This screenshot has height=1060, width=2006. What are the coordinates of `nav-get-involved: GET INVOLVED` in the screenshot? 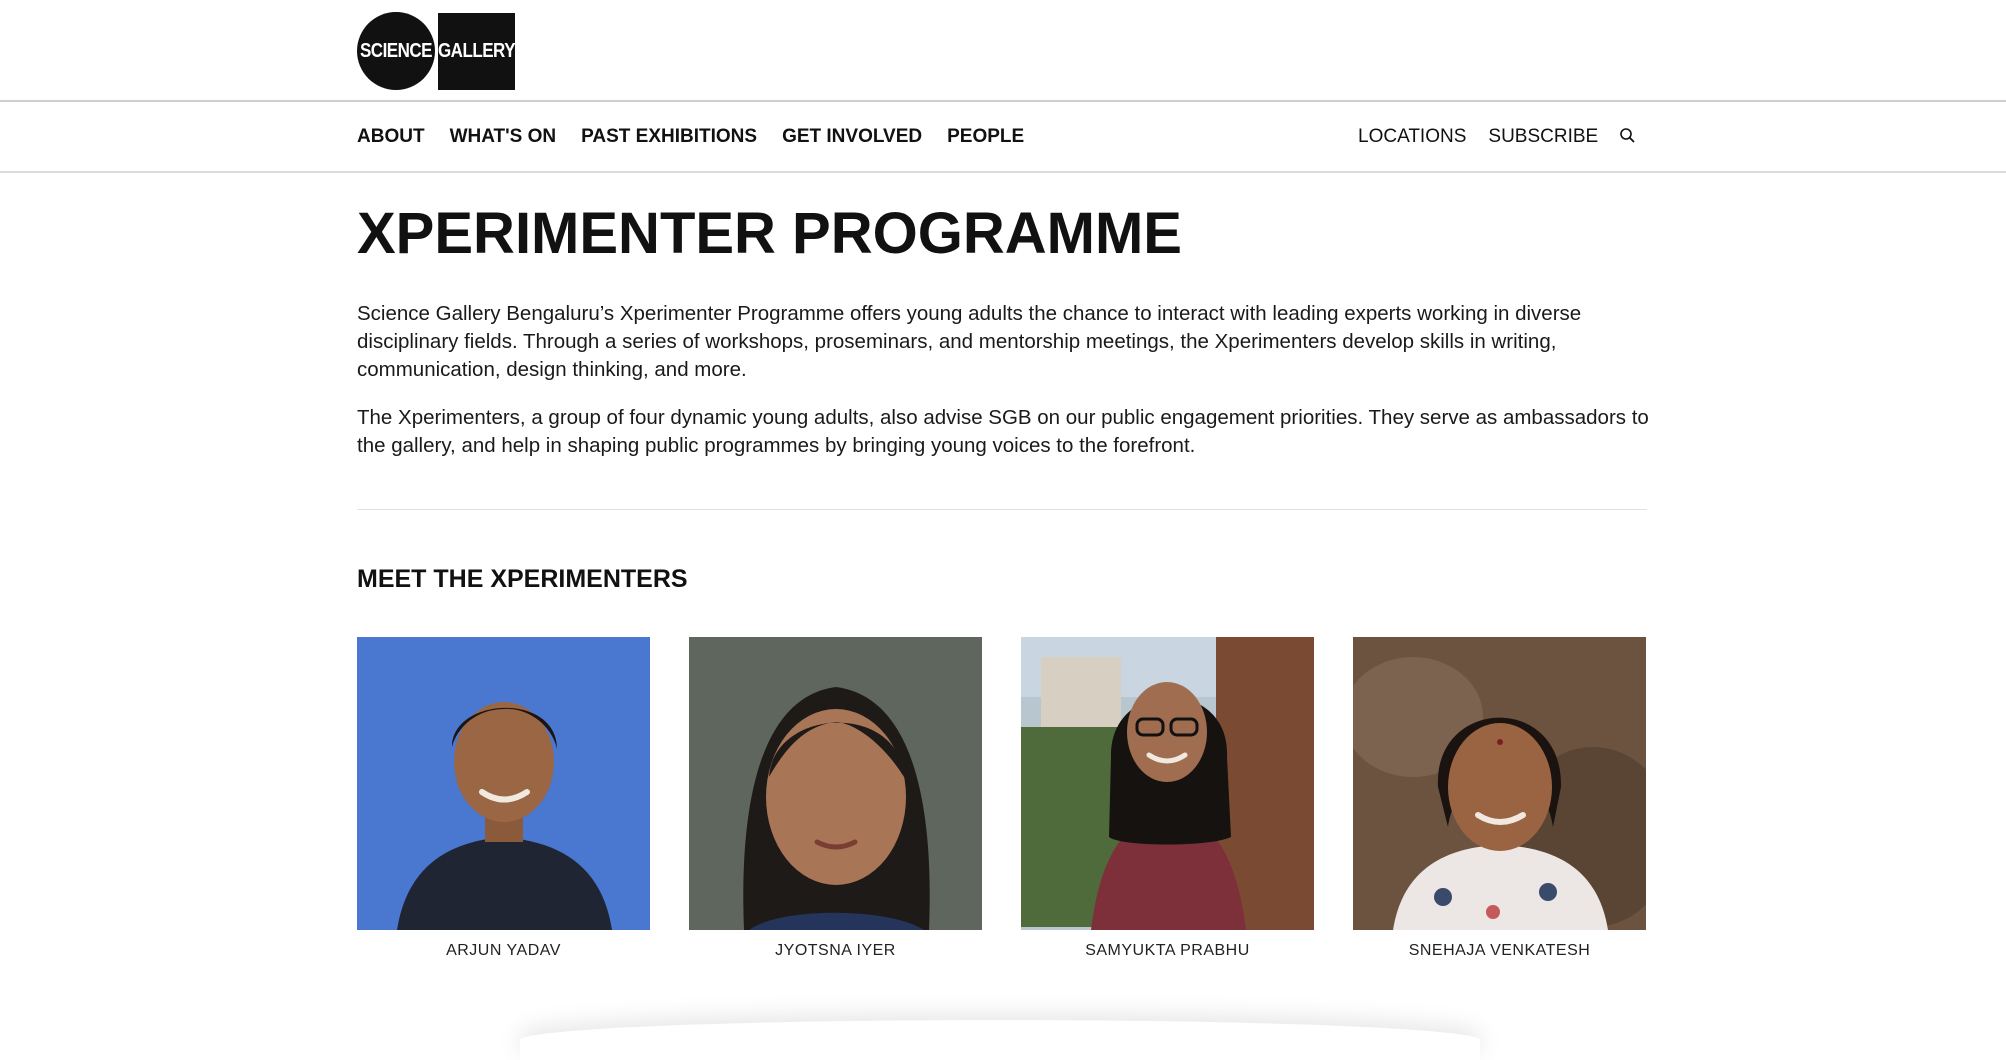 It's located at (852, 137).